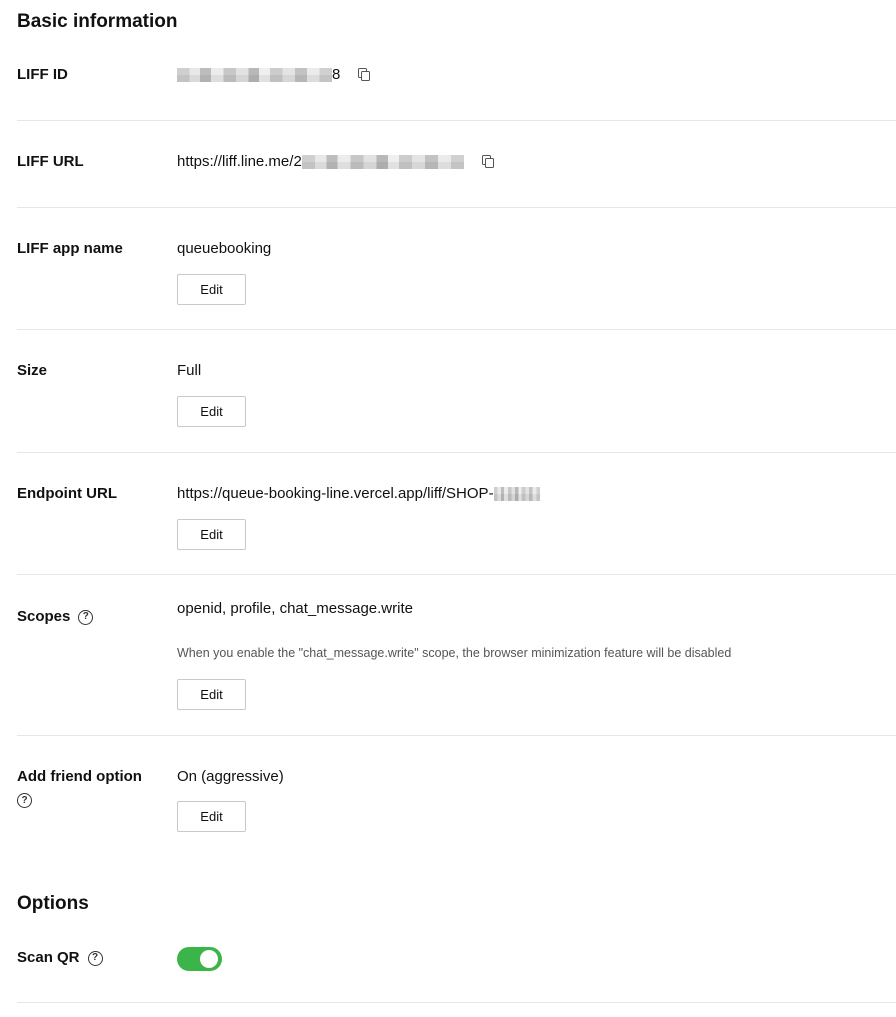  Describe the element at coordinates (456, 84) in the screenshot. I see `liff-id-row: LIFF ID 8` at that location.